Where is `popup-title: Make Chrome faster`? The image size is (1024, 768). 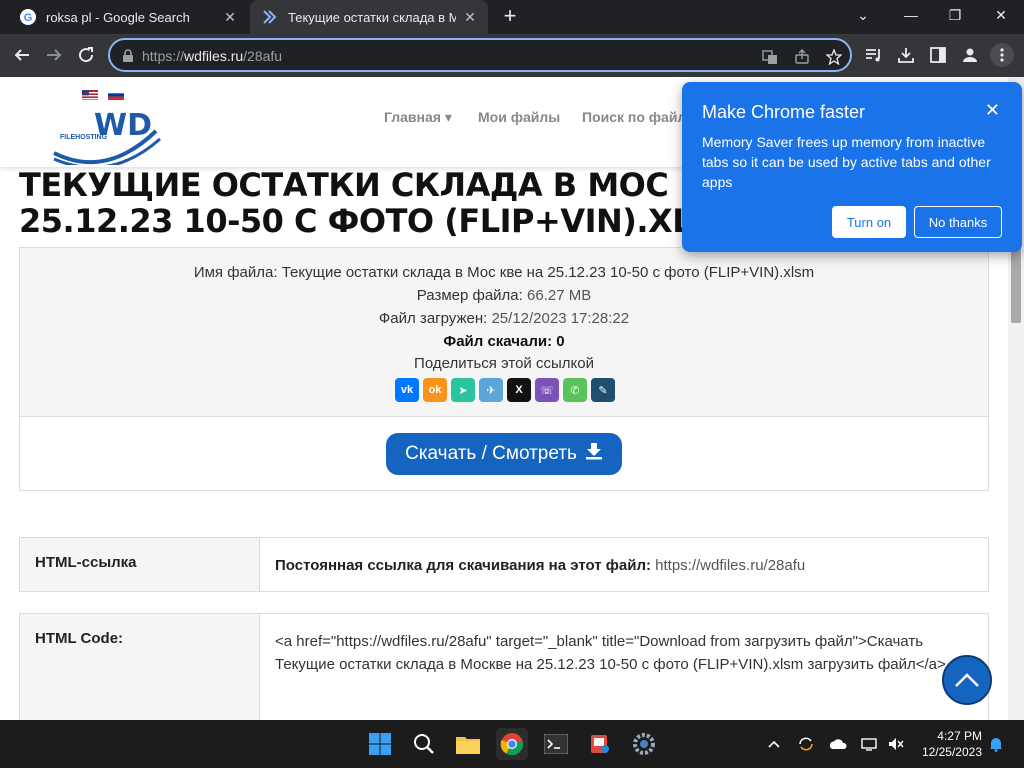
popup-title: Make Chrome faster is located at coordinates (784, 112).